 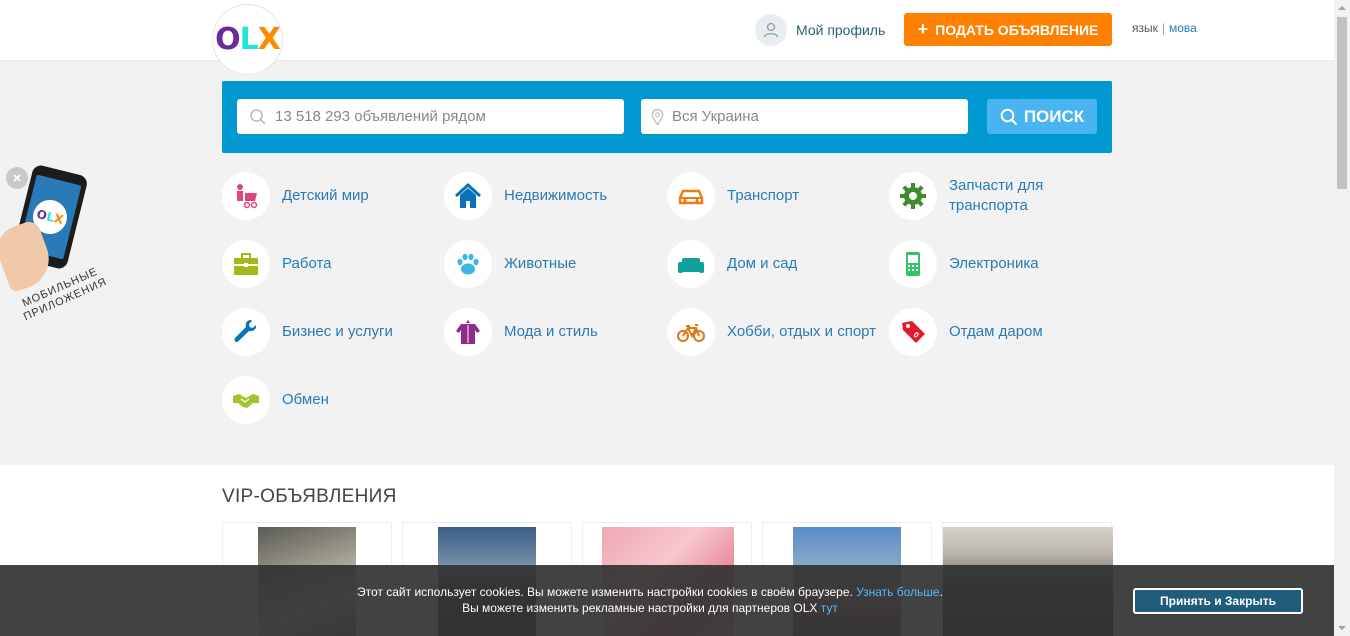 I want to click on handshake-icon, so click(x=246, y=400).